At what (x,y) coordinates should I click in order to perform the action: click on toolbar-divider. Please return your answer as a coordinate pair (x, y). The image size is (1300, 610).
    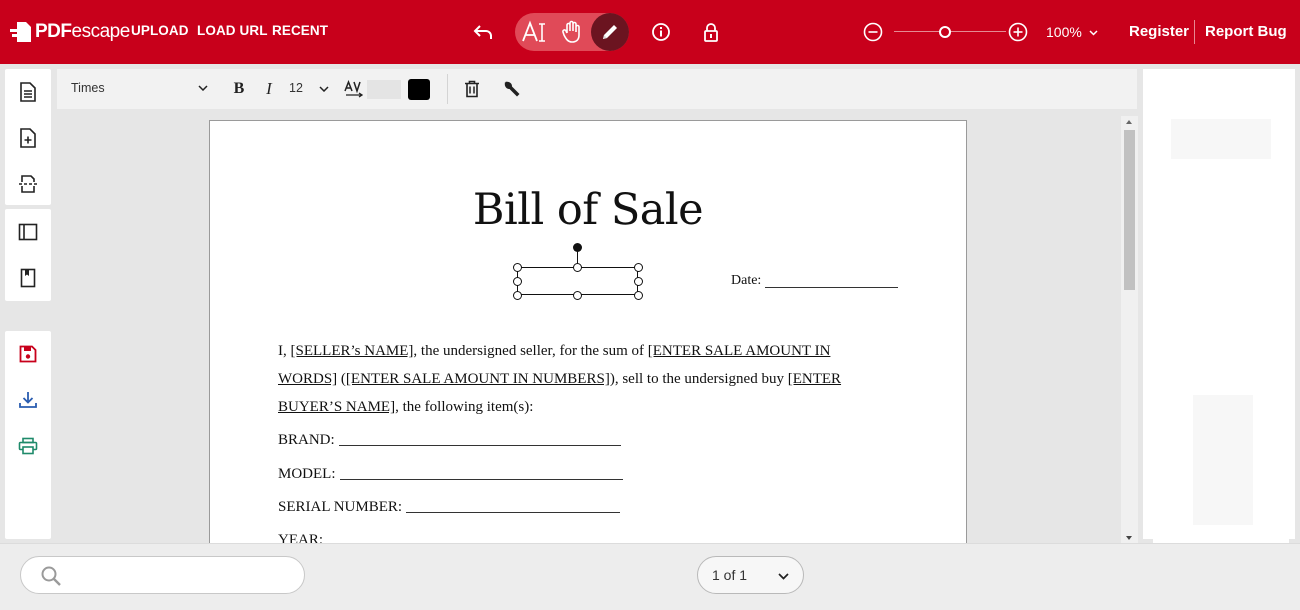
    Looking at the image, I should click on (447, 89).